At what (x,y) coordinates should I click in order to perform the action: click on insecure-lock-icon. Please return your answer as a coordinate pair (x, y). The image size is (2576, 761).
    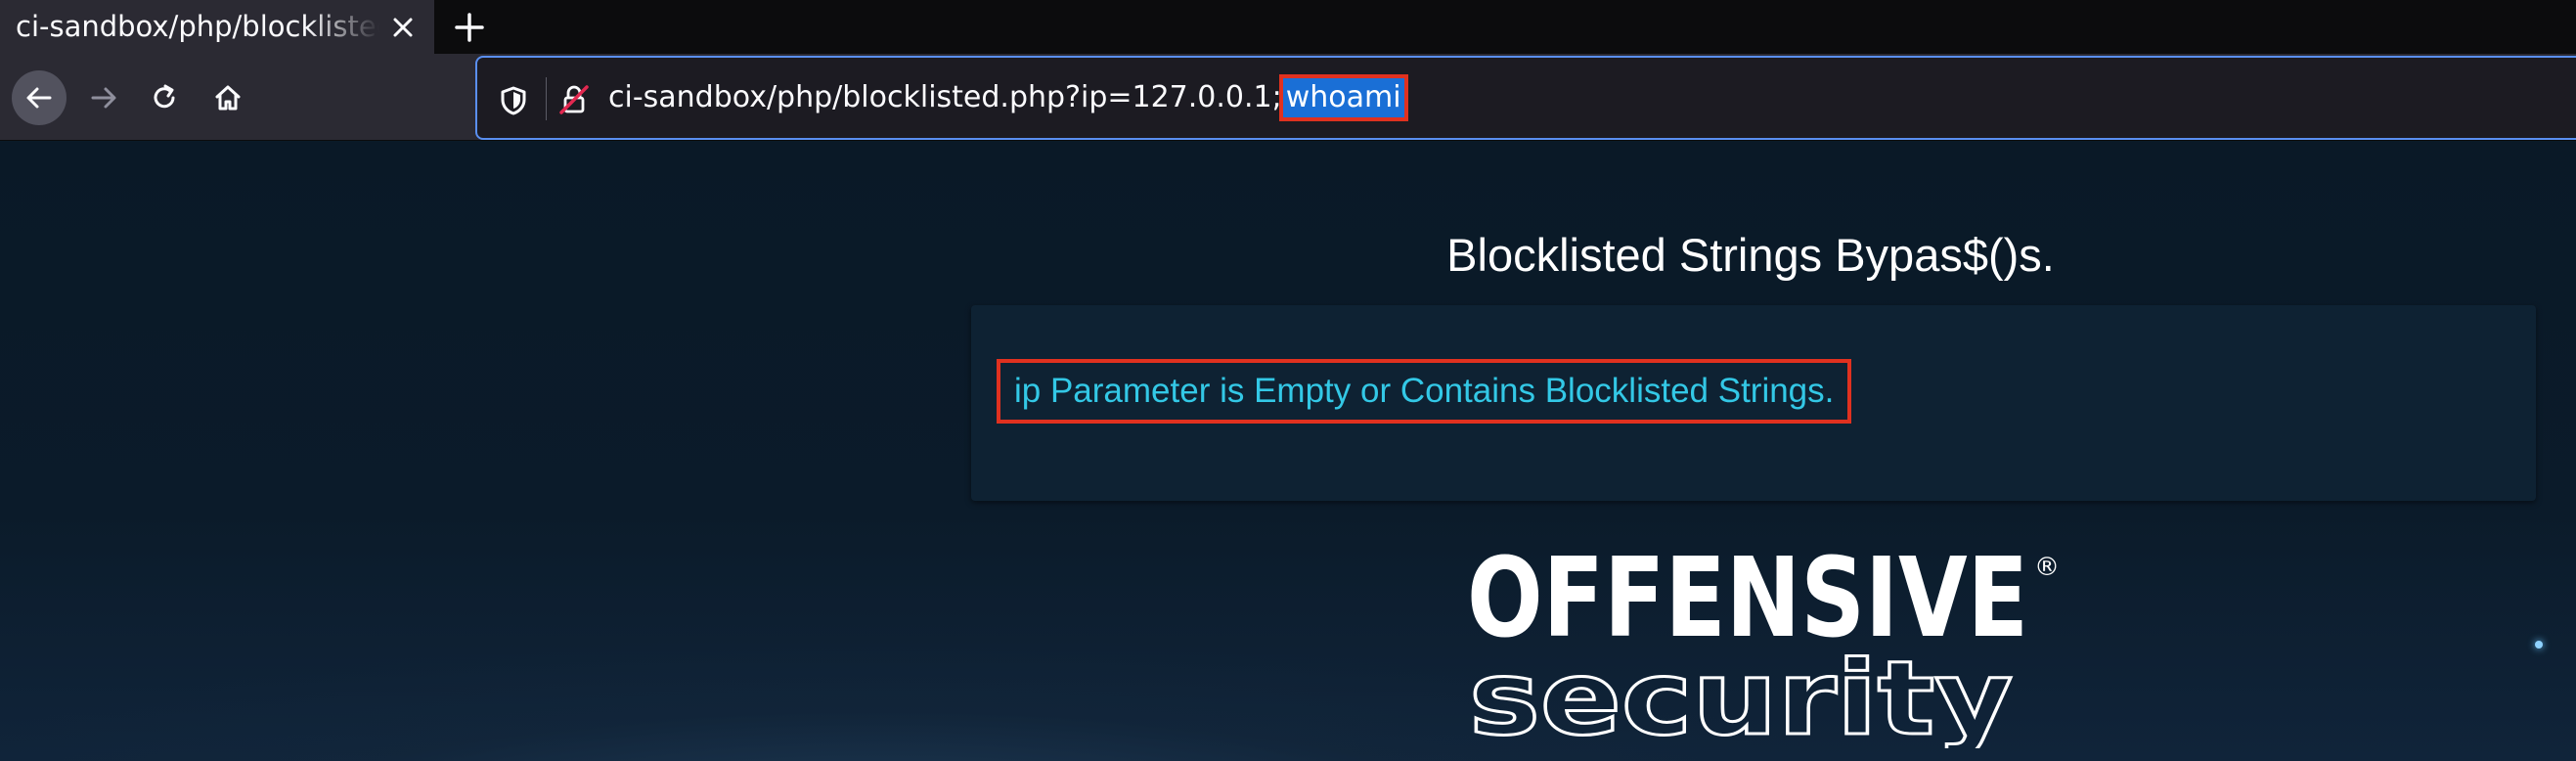
    Looking at the image, I should click on (574, 101).